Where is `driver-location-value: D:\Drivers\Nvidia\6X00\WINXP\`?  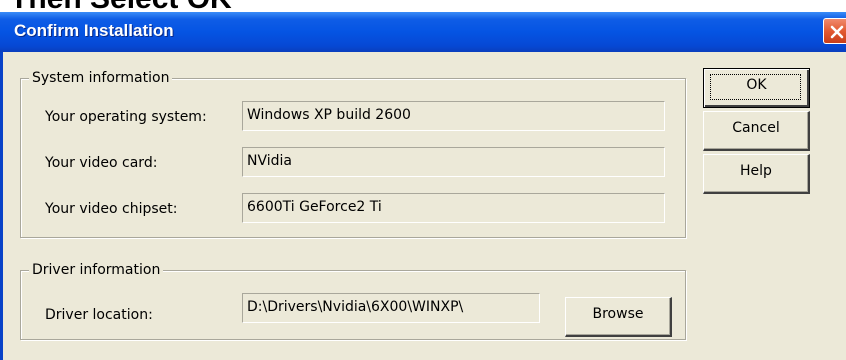
driver-location-value: D:\Drivers\Nvidia\6X00\WINXP\ is located at coordinates (391, 308).